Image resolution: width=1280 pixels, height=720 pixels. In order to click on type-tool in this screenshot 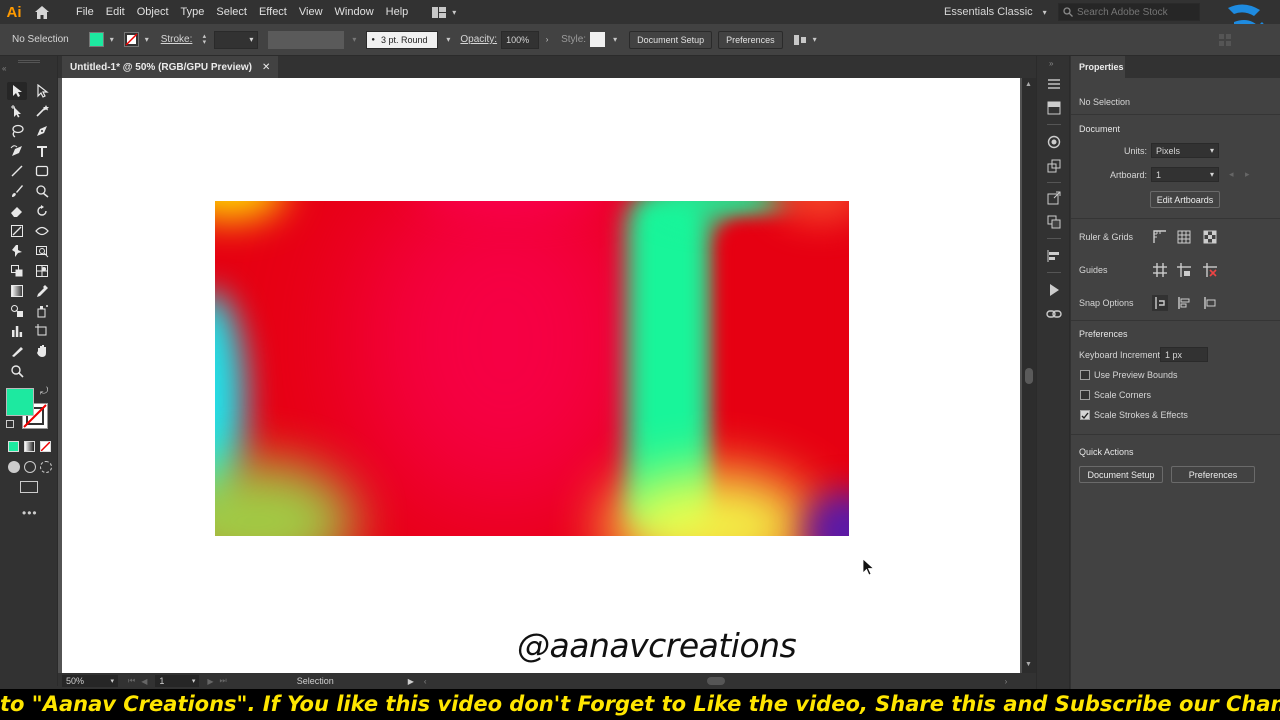, I will do `click(42, 151)`.